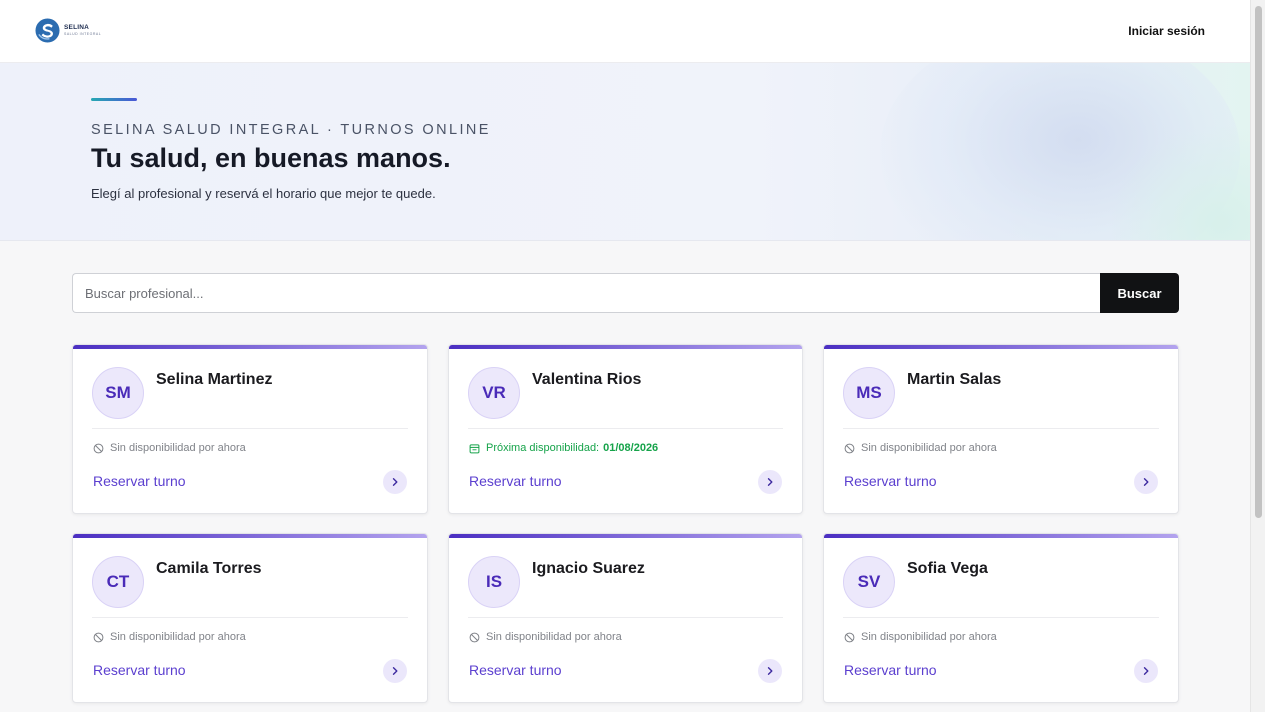 The image size is (1265, 712). What do you see at coordinates (209, 568) in the screenshot?
I see `professional-name: Camila Torres` at bounding box center [209, 568].